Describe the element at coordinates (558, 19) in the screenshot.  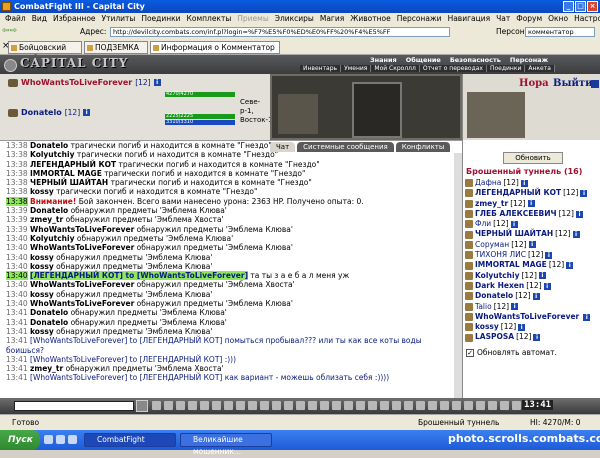
I see `menu-item: Окно` at that location.